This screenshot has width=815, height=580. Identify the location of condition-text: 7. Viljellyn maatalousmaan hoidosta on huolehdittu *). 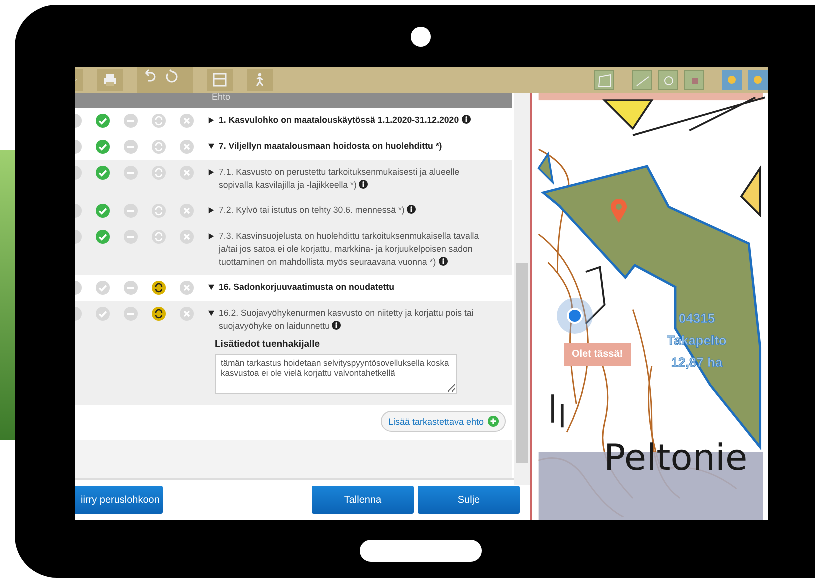
(330, 146).